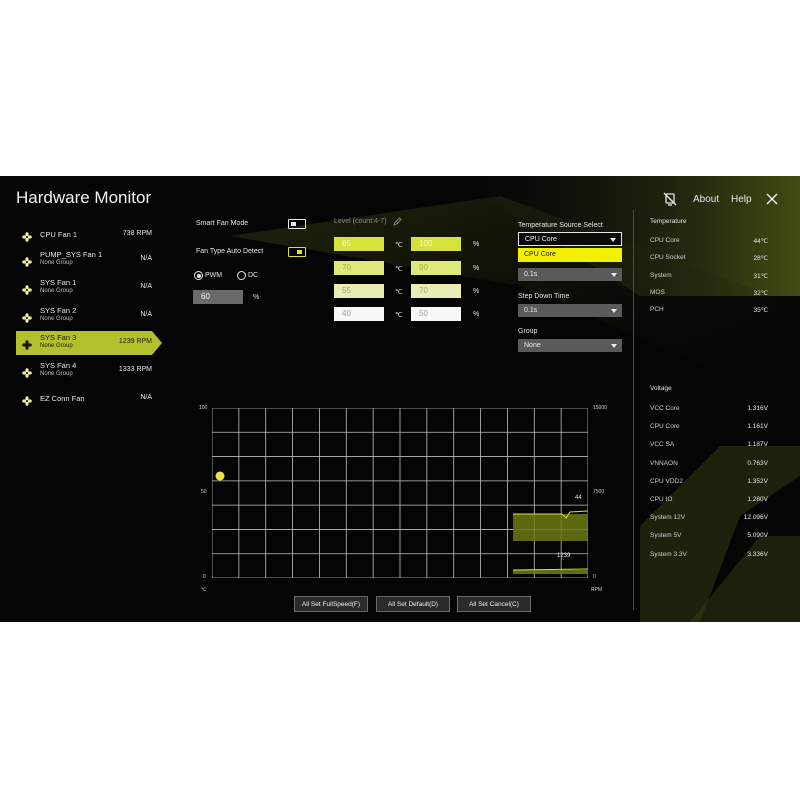 The height and width of the screenshot is (800, 800). I want to click on voltage-label: CPU IO, so click(661, 499).